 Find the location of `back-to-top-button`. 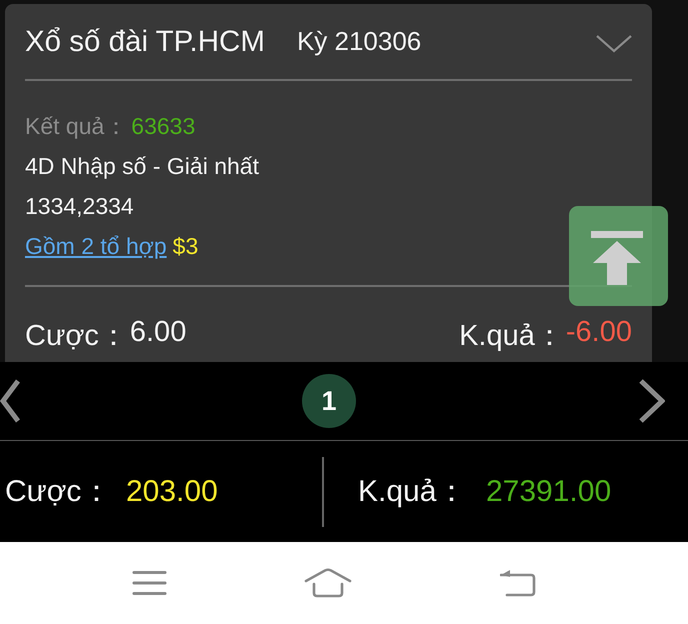

back-to-top-button is located at coordinates (618, 256).